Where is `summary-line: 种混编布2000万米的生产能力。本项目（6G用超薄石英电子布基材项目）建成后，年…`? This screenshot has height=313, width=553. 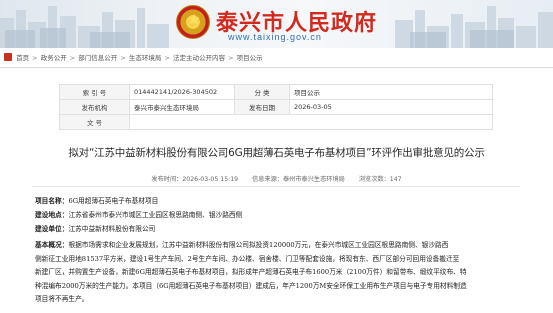 summary-line: 种混编布2000万米的生产能力。本项目（6G用超薄石英电子布基材项目）建成后，年… is located at coordinates (251, 285).